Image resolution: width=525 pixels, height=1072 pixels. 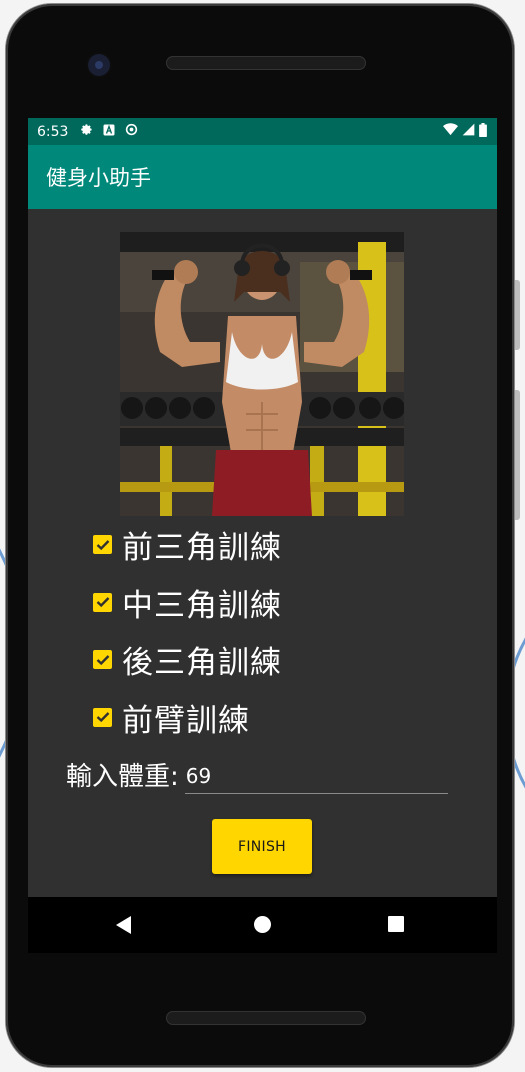 What do you see at coordinates (202, 548) in the screenshot?
I see `check-label: 前三角訓練` at bounding box center [202, 548].